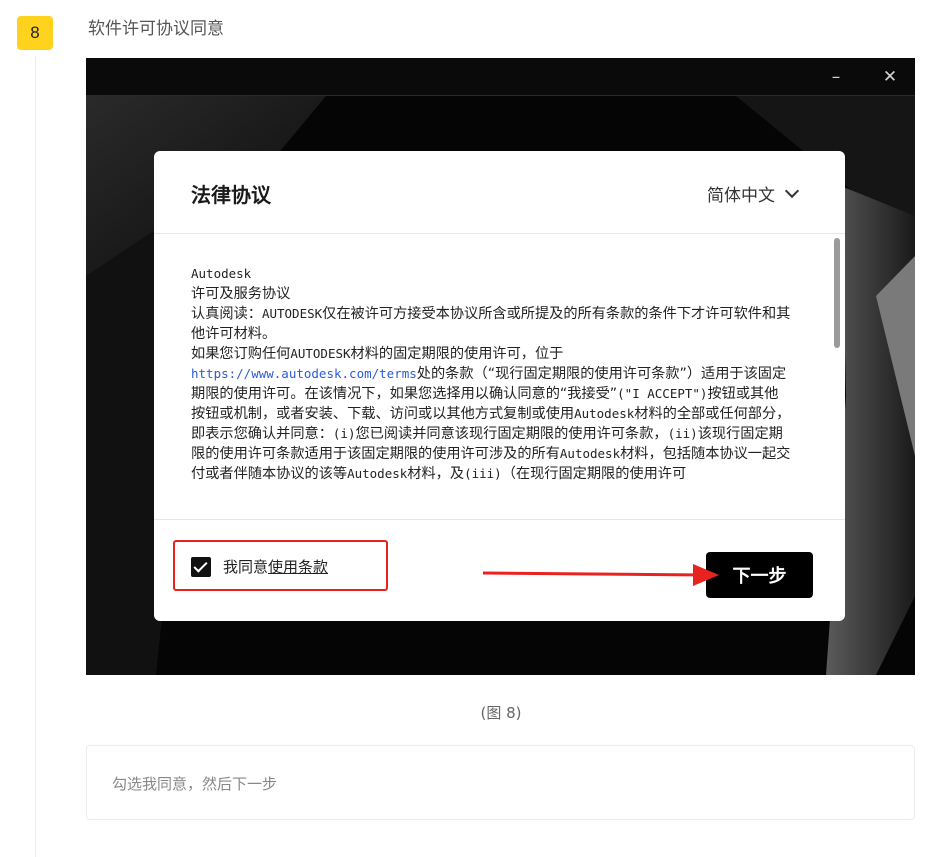  What do you see at coordinates (501, 713) in the screenshot?
I see `figure-caption: (图 8)` at bounding box center [501, 713].